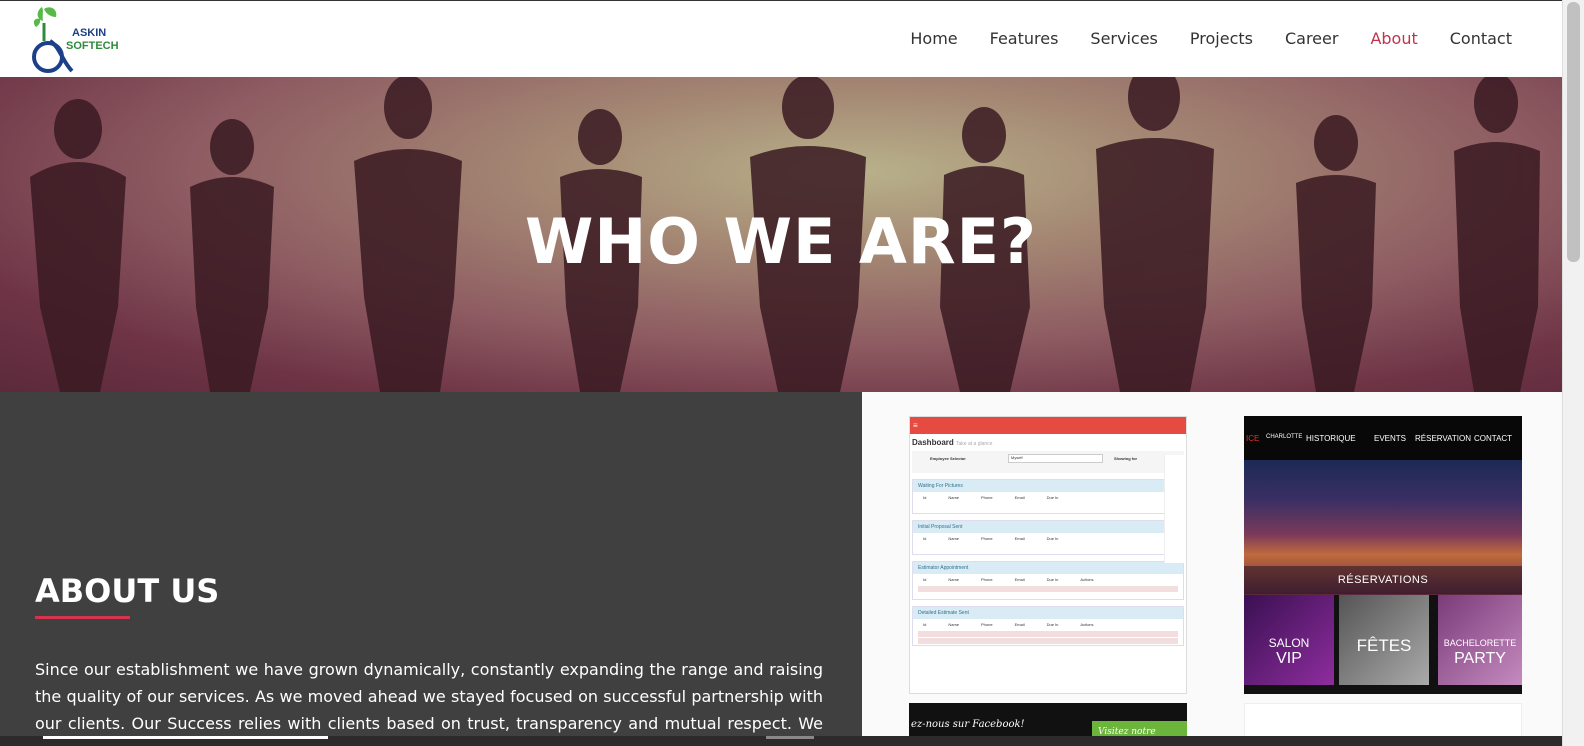  Describe the element at coordinates (1384, 640) in the screenshot. I see `club-tile-fetes: FÊTES` at that location.